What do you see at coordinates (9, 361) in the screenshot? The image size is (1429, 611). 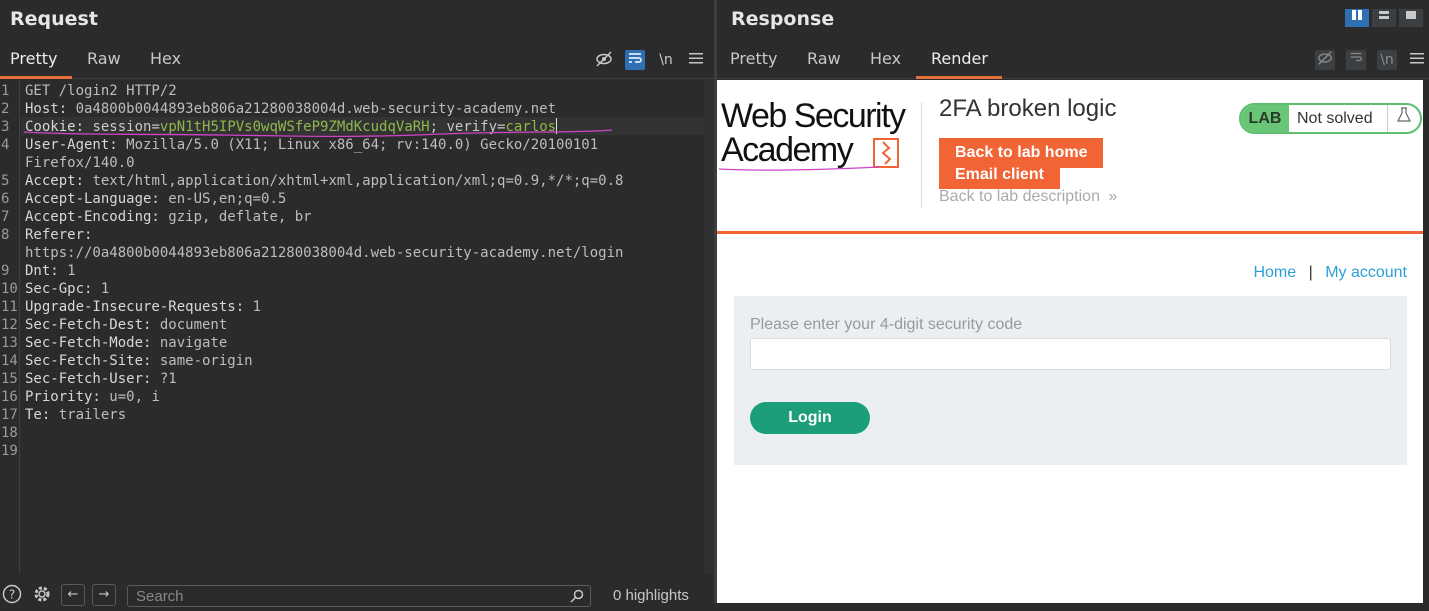 I see `line-number: 14` at bounding box center [9, 361].